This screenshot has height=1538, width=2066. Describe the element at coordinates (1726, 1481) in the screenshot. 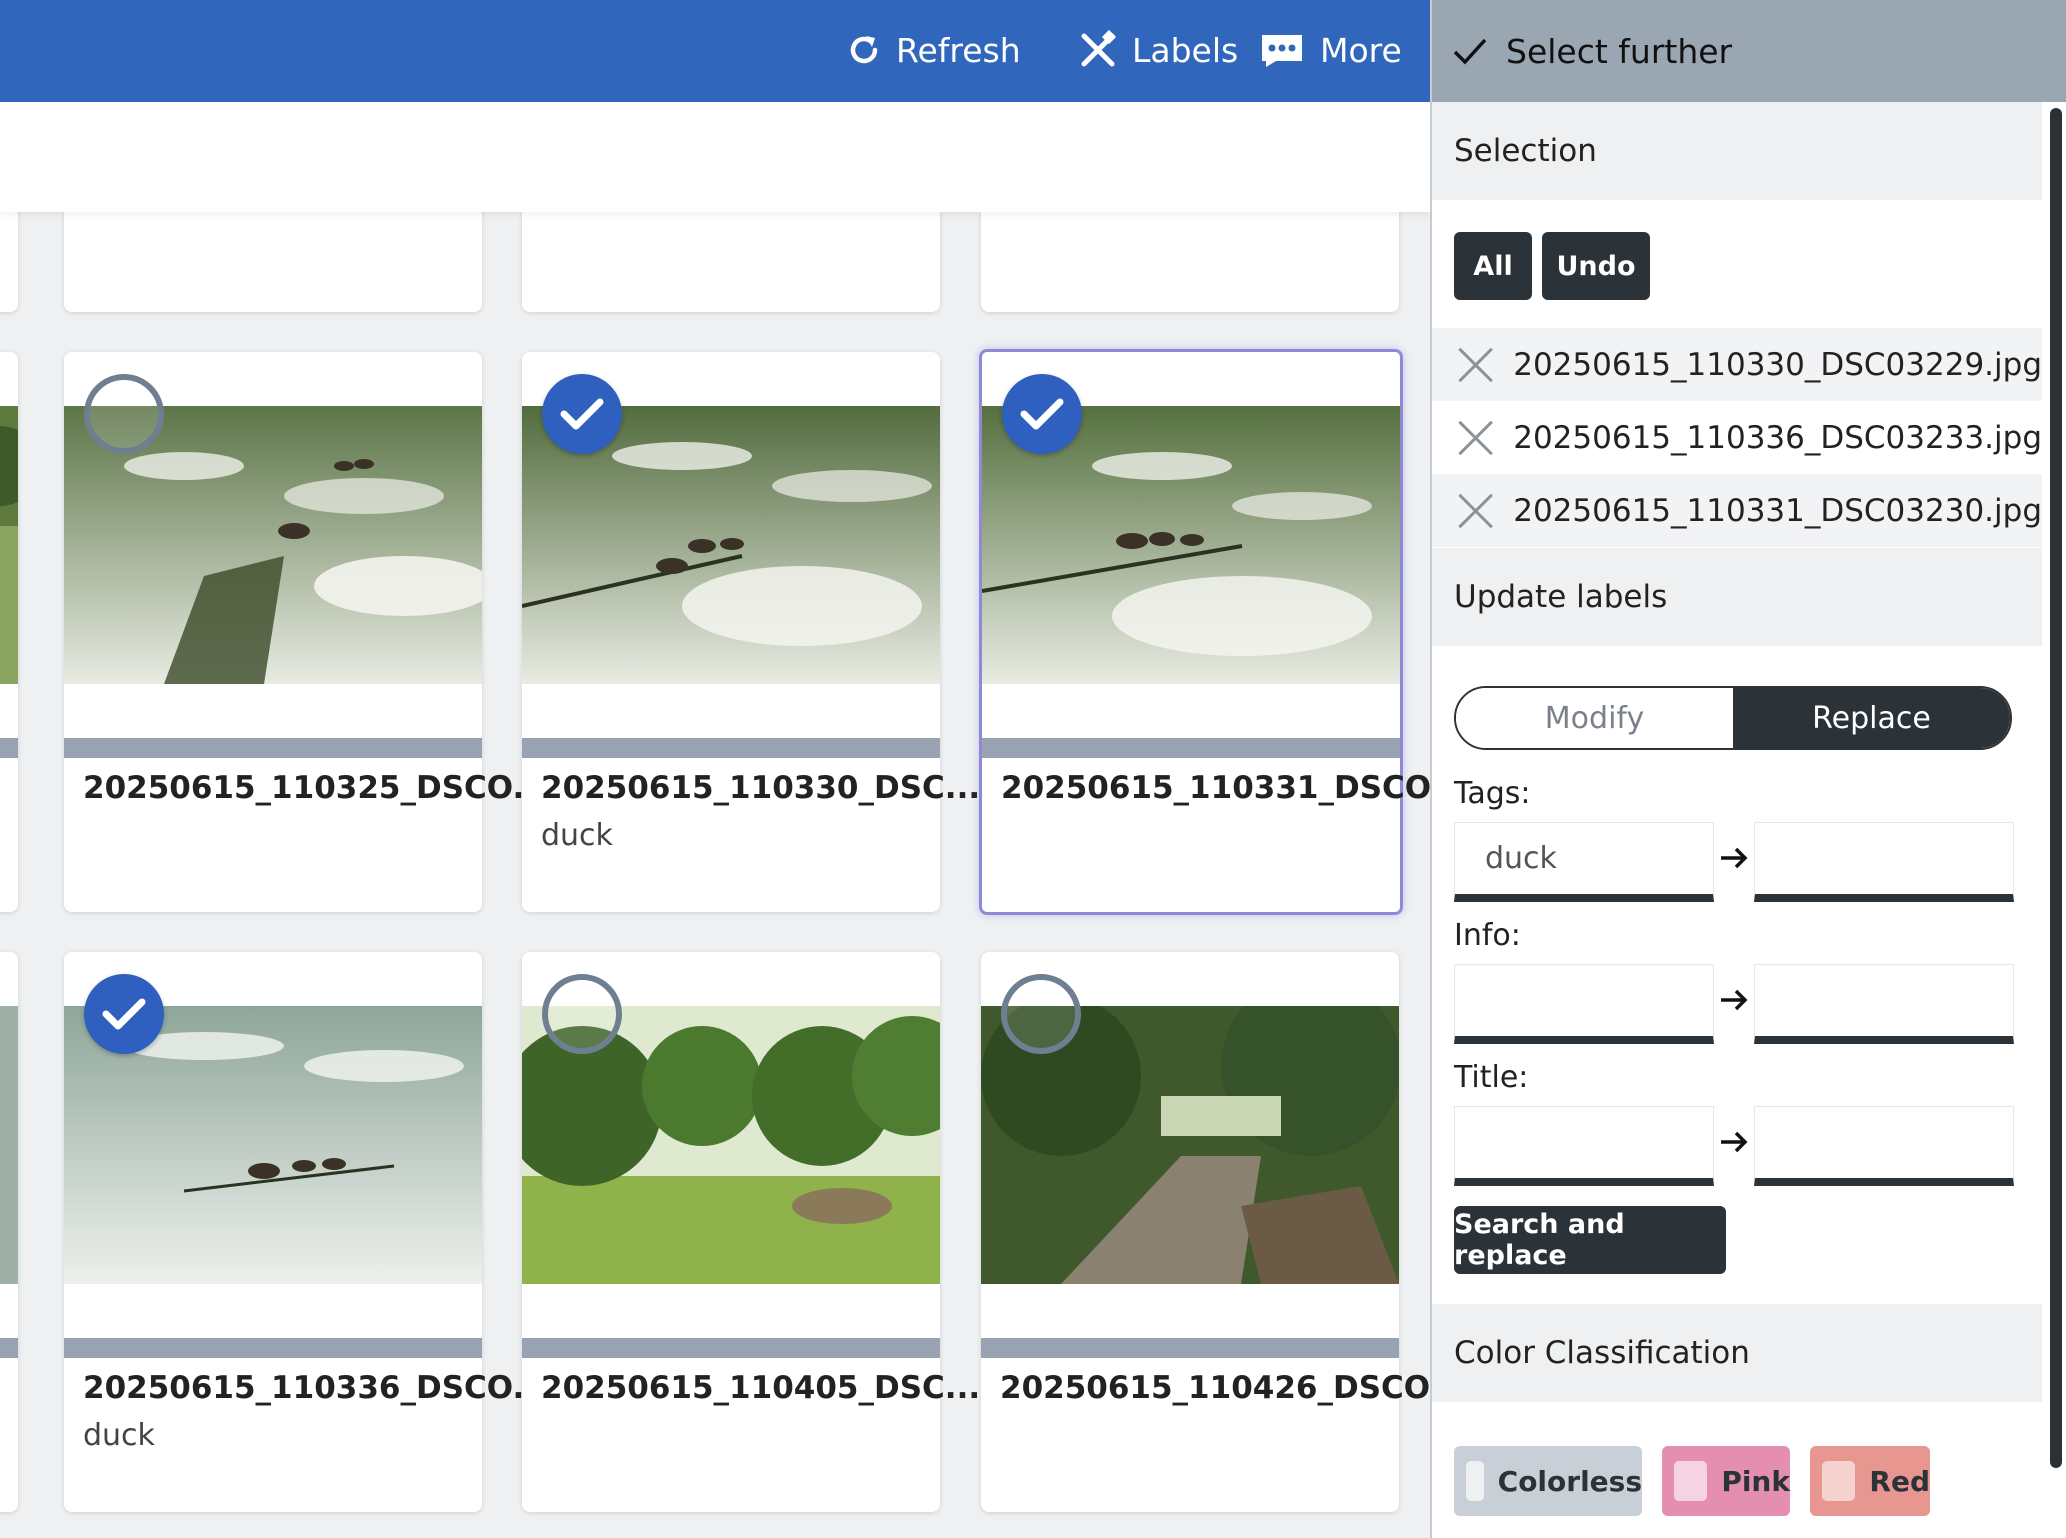

I see `color-chip-pink: Pink` at that location.